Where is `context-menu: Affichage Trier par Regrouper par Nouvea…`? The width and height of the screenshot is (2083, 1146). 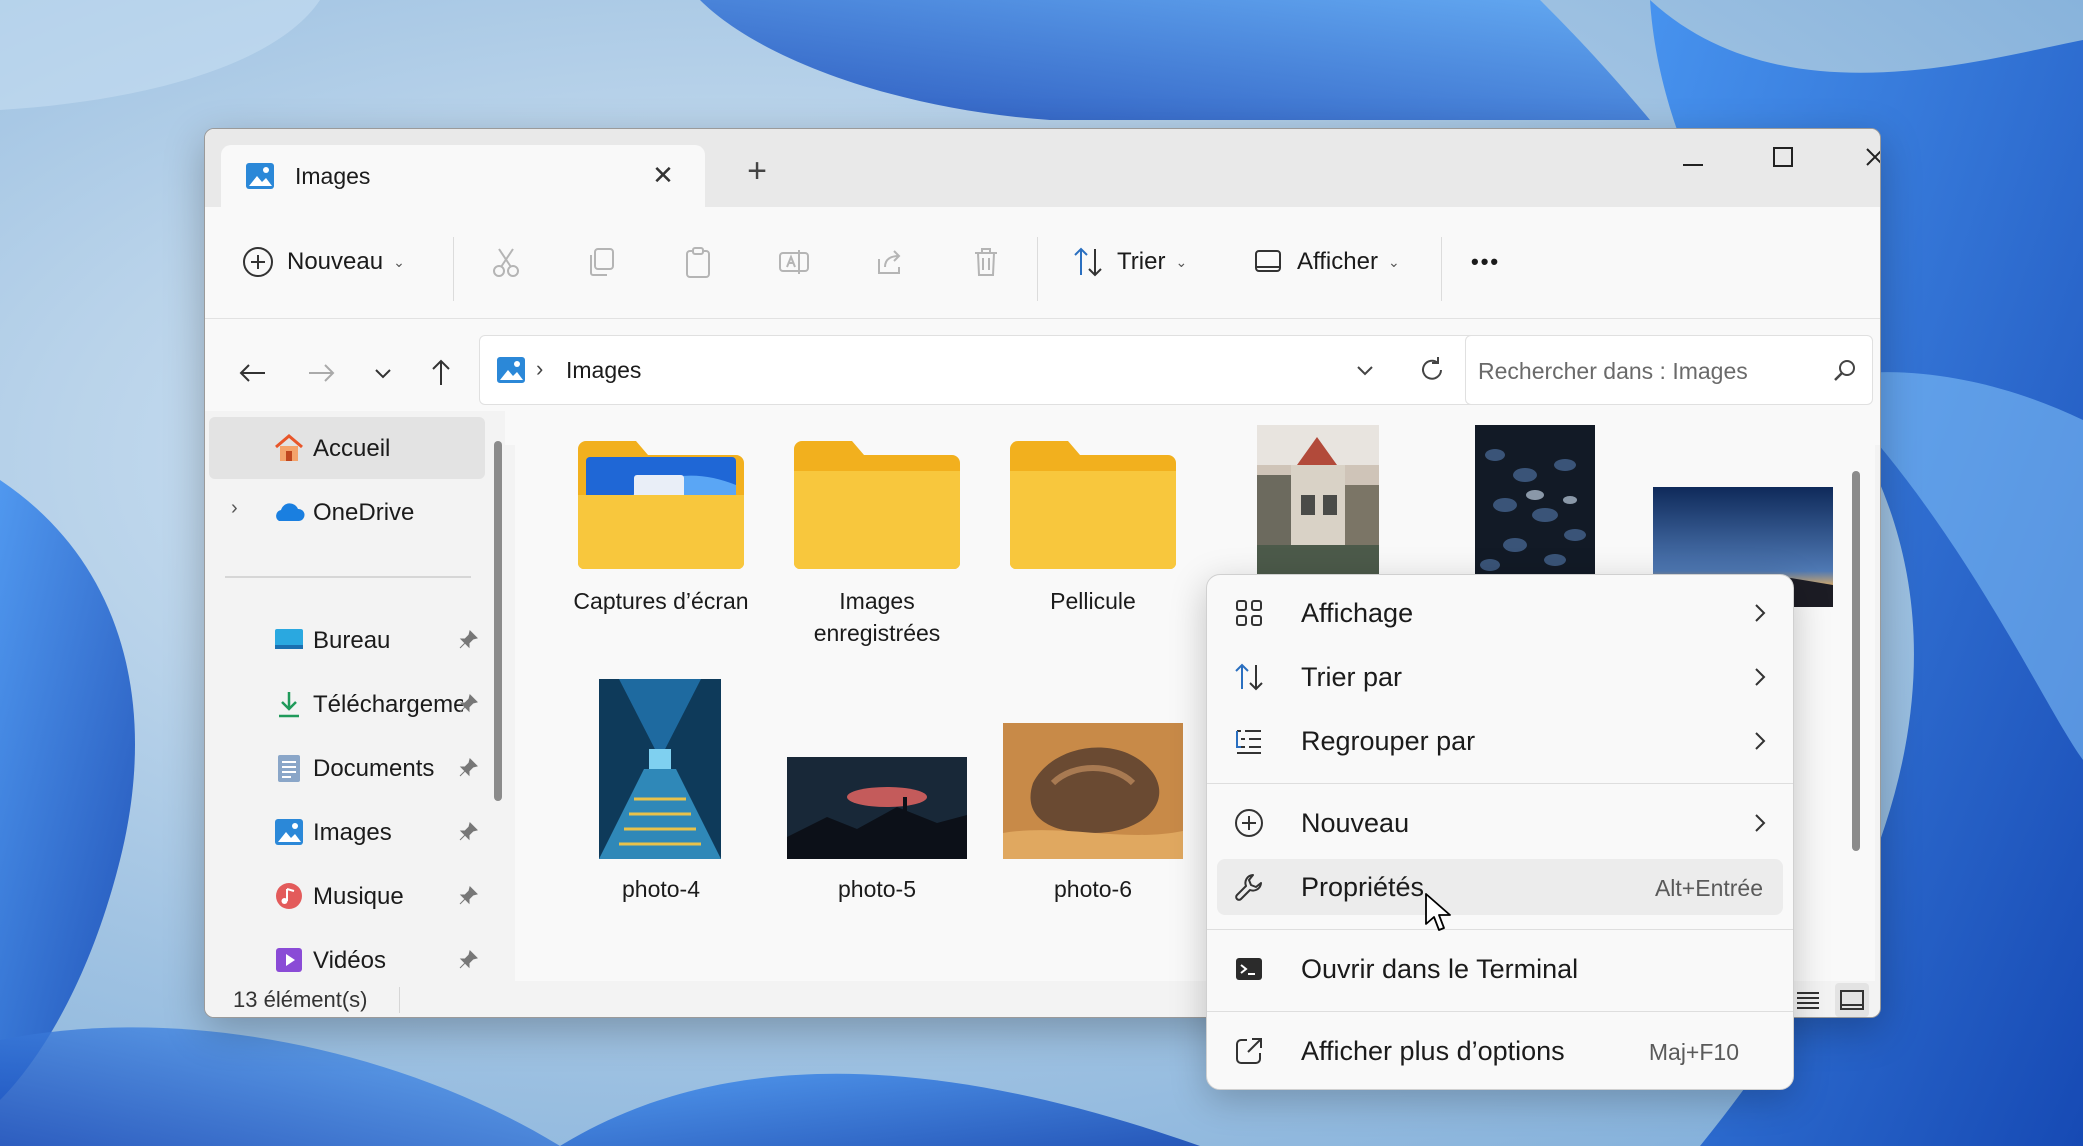 context-menu: Affichage Trier par Regrouper par Nouvea… is located at coordinates (1500, 832).